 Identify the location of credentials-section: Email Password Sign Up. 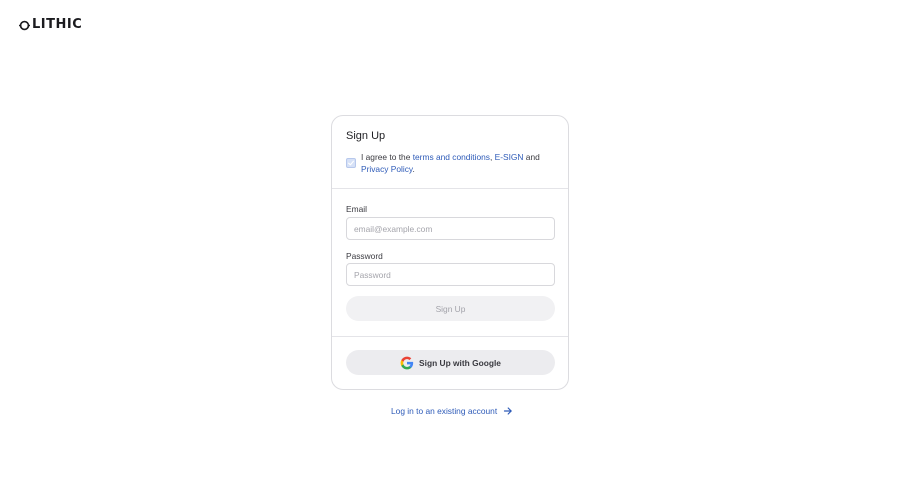
(450, 263).